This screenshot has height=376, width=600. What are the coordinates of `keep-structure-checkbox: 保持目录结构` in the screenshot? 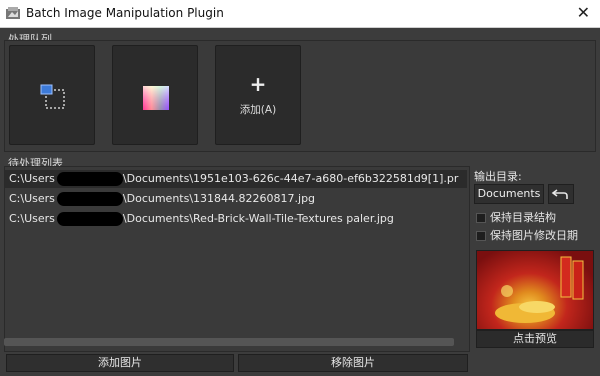 It's located at (516, 218).